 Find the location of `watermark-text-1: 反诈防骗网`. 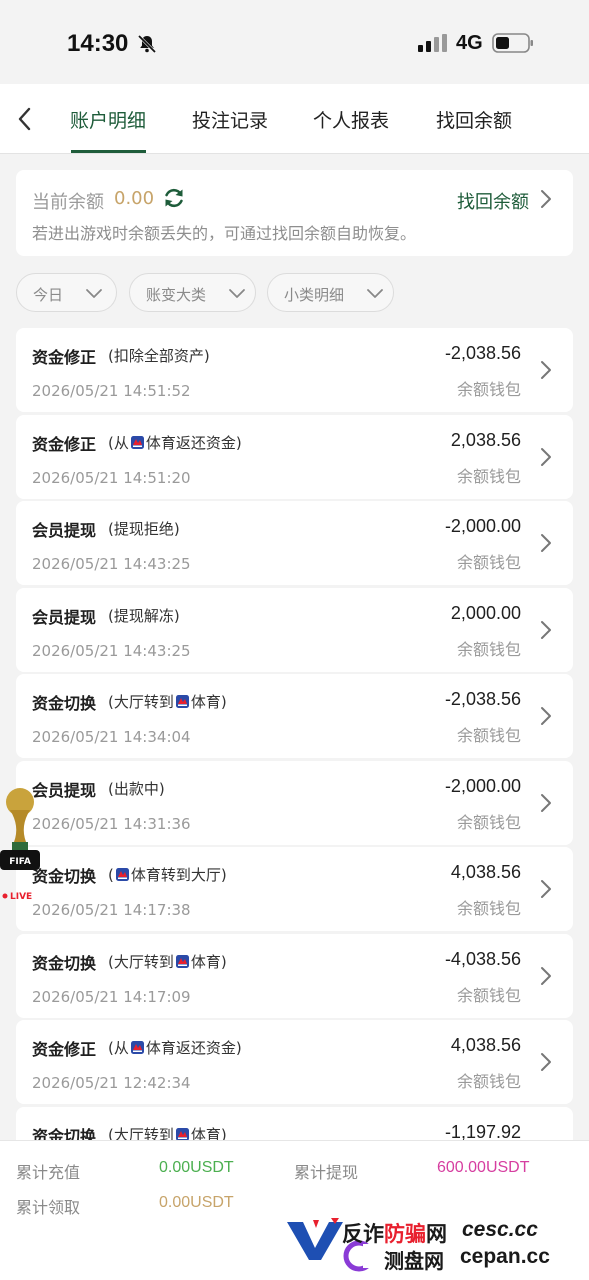

watermark-text-1: 反诈防骗网 is located at coordinates (394, 1234).